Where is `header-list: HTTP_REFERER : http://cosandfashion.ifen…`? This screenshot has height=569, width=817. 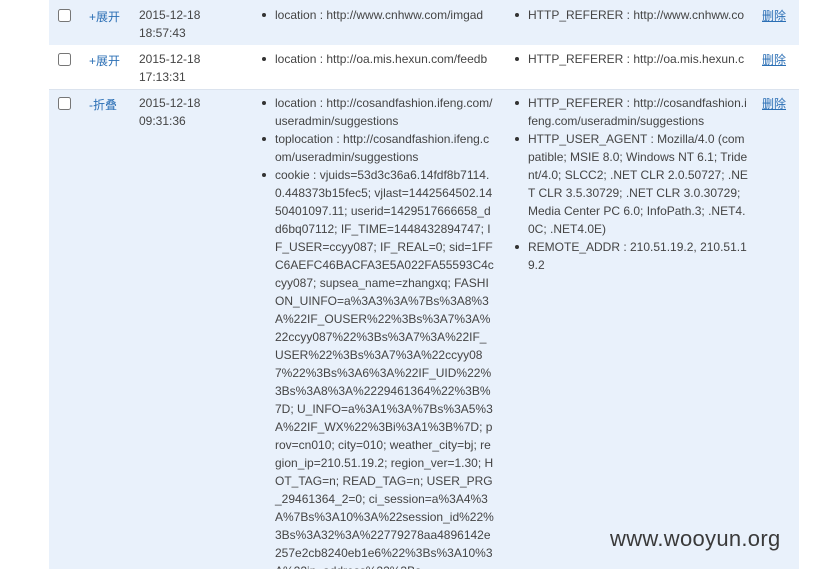
header-list: HTTP_REFERER : http://cosandfashion.ifen… is located at coordinates (632, 184).